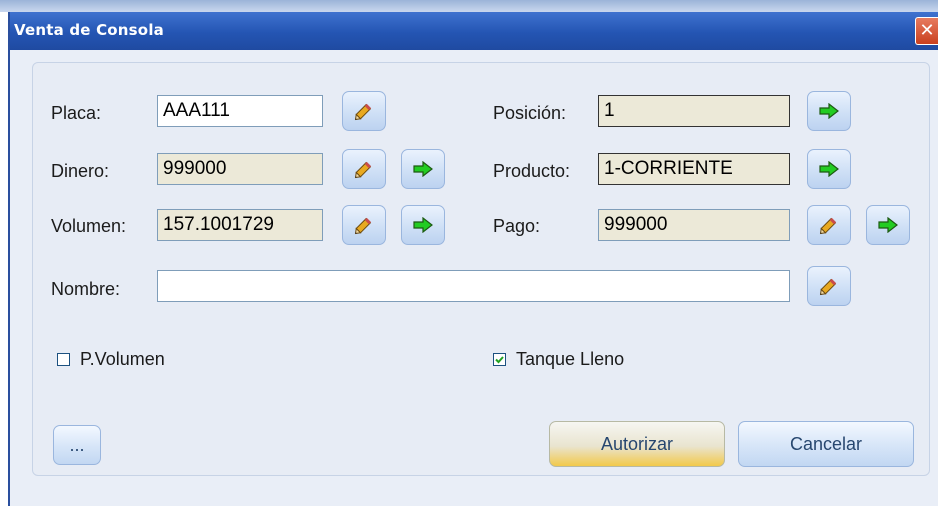 This screenshot has width=938, height=506. What do you see at coordinates (474, 31) in the screenshot?
I see `title-bar: Venta de Consola ✕` at bounding box center [474, 31].